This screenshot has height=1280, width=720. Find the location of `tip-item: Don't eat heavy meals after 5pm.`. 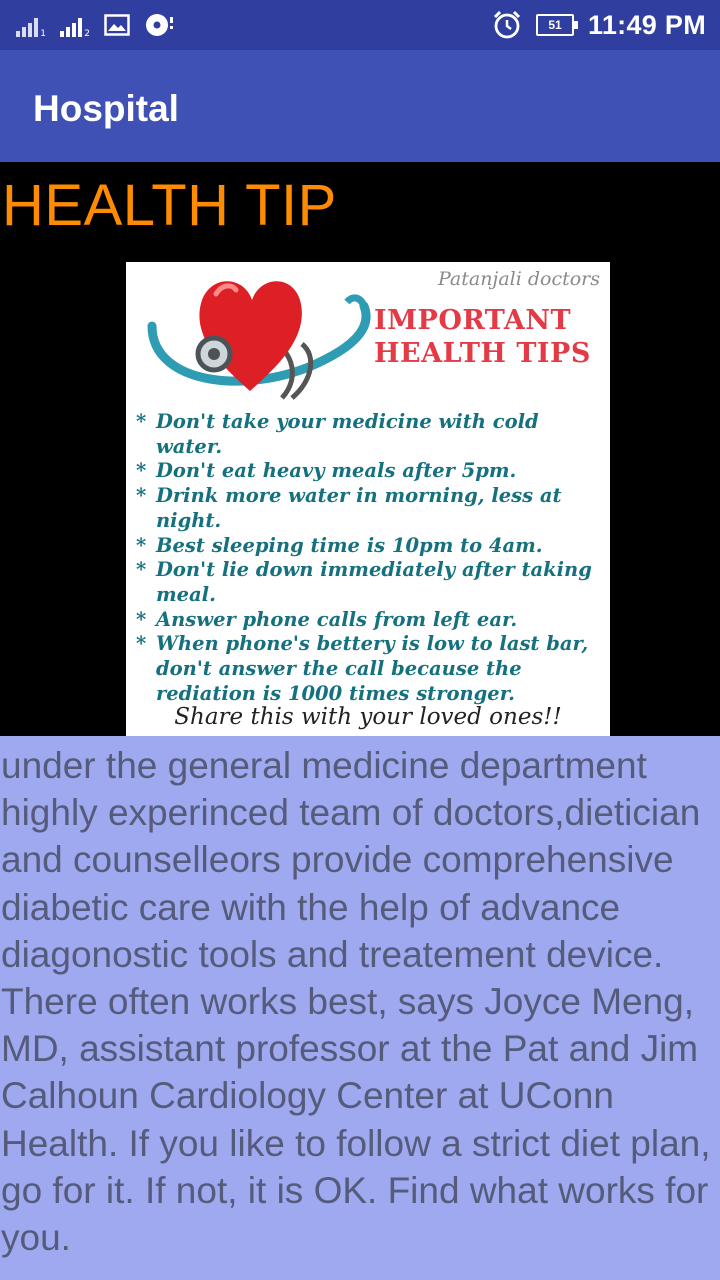

tip-item: Don't eat heavy meals after 5pm. is located at coordinates (369, 471).